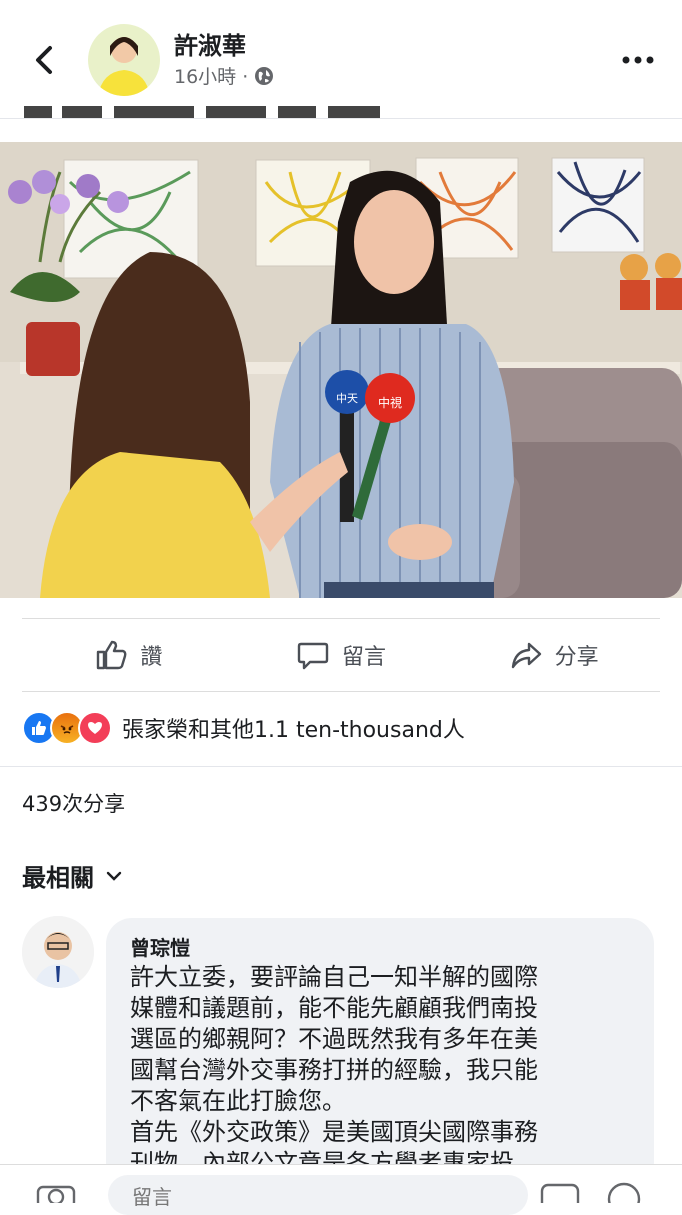 This screenshot has height=1215, width=682. Describe the element at coordinates (318, 1195) in the screenshot. I see `comment-input: 留言` at that location.